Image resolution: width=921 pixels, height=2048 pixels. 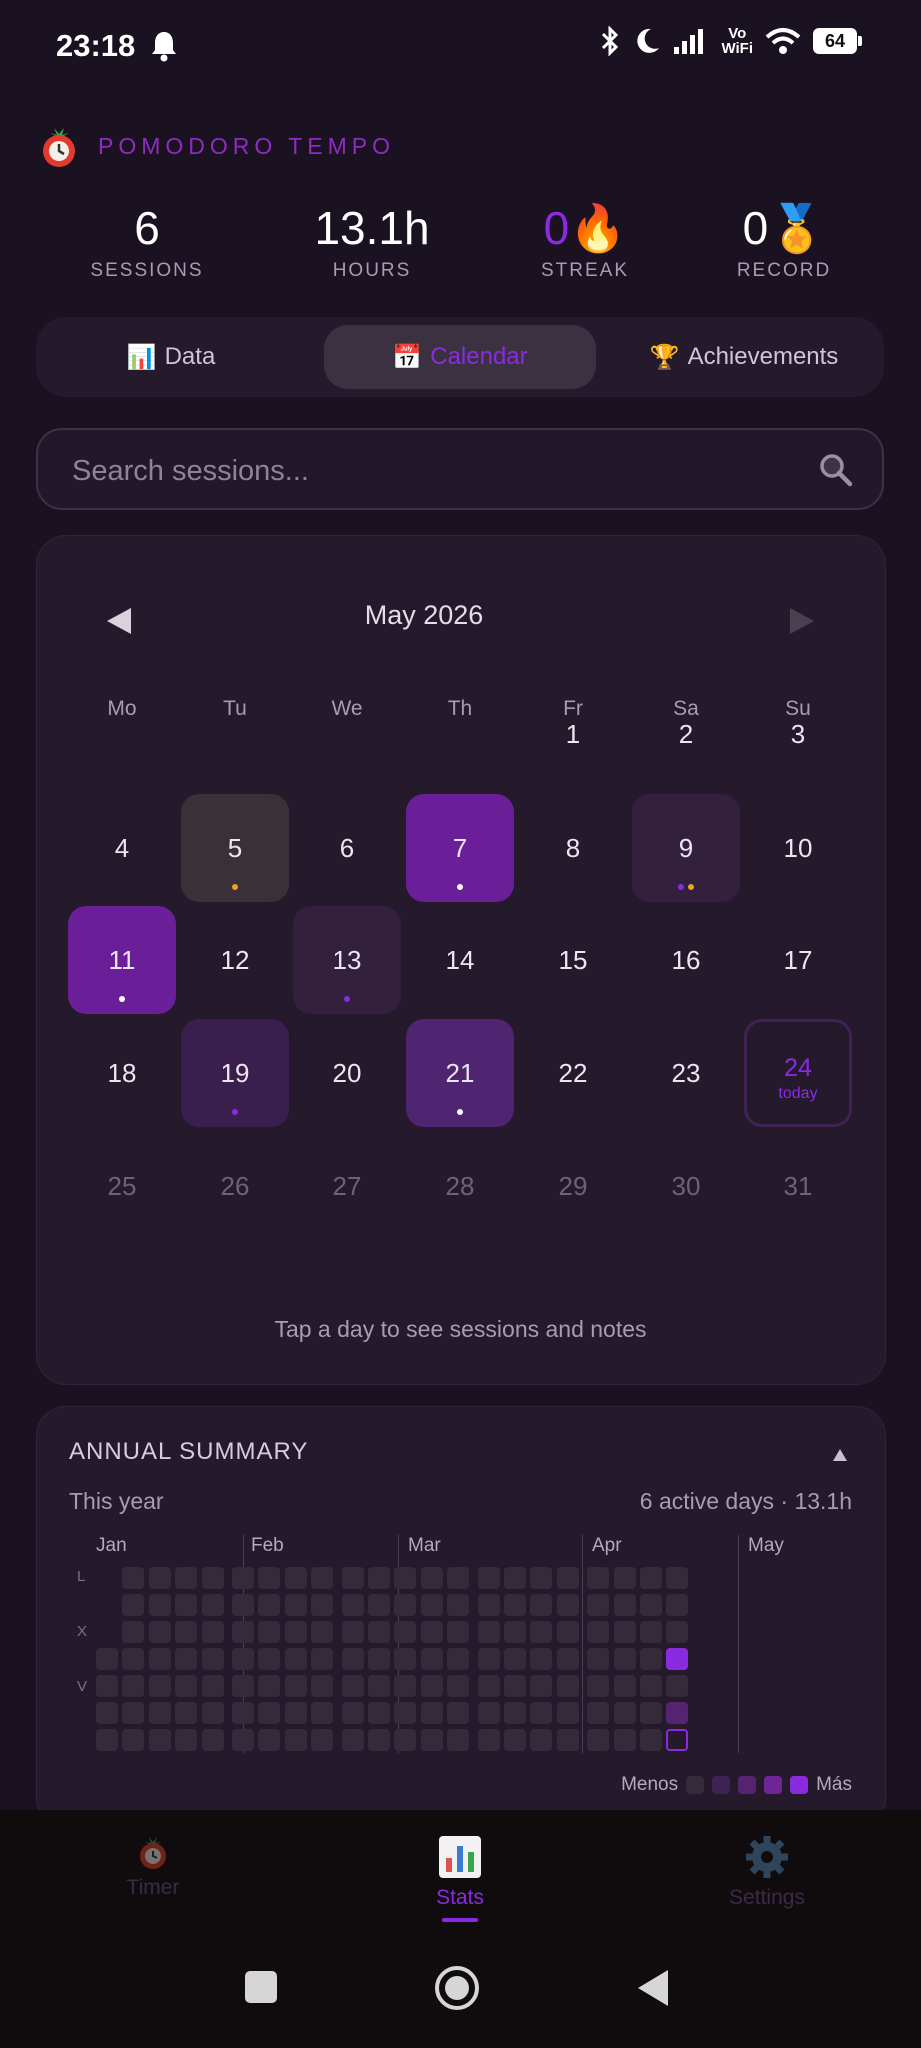 I want to click on gear-icon, so click(x=767, y=1857).